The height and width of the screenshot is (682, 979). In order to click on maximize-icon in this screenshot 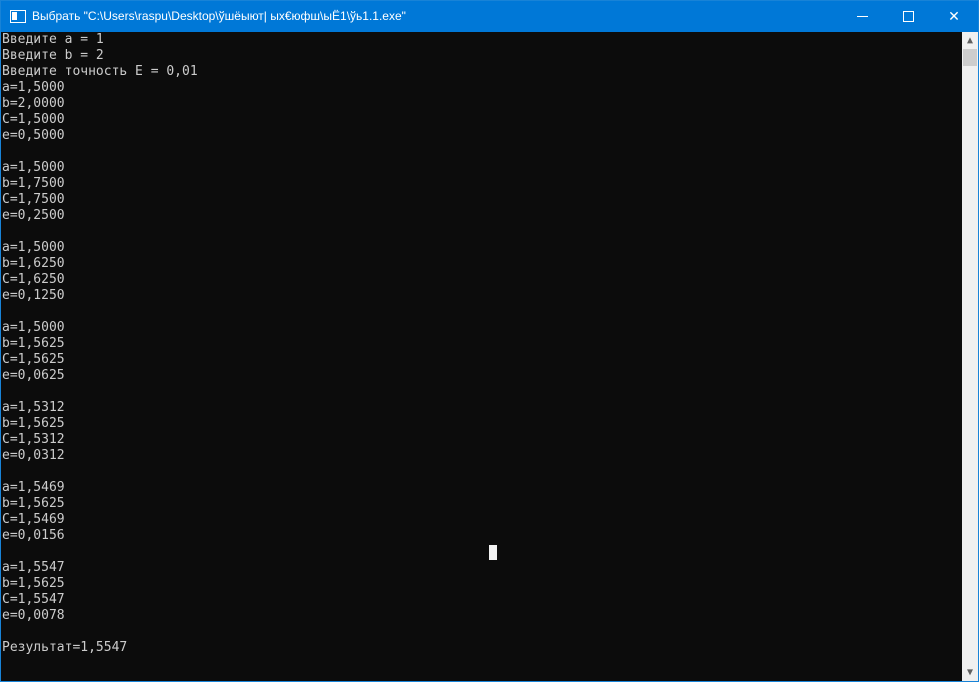, I will do `click(908, 16)`.